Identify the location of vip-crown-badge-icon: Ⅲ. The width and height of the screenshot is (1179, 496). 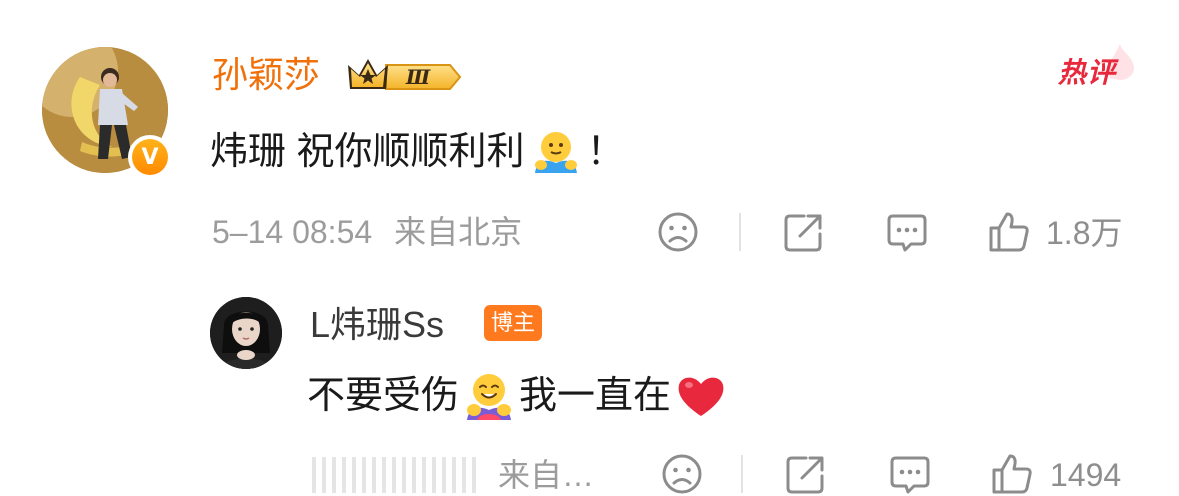
(404, 75).